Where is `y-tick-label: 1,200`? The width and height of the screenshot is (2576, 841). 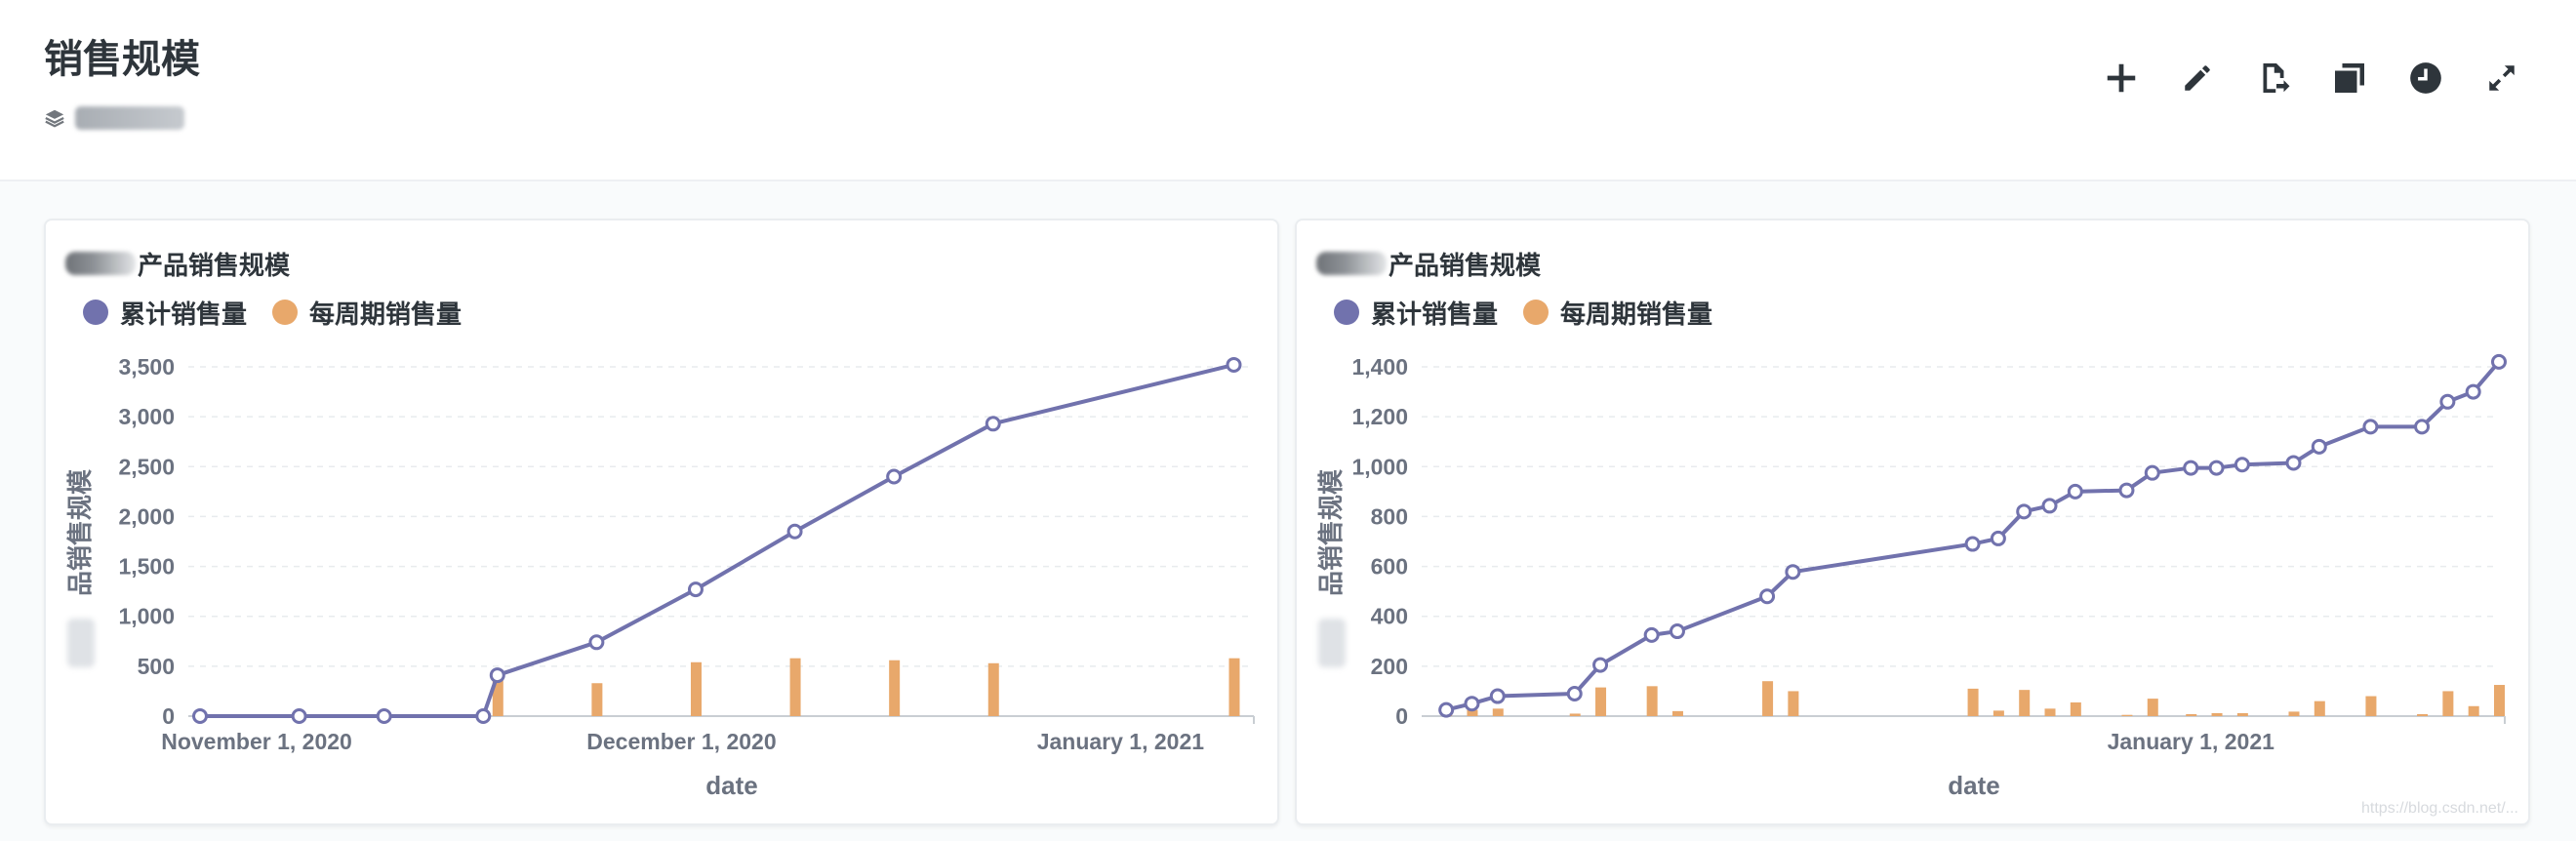 y-tick-label: 1,200 is located at coordinates (1379, 416).